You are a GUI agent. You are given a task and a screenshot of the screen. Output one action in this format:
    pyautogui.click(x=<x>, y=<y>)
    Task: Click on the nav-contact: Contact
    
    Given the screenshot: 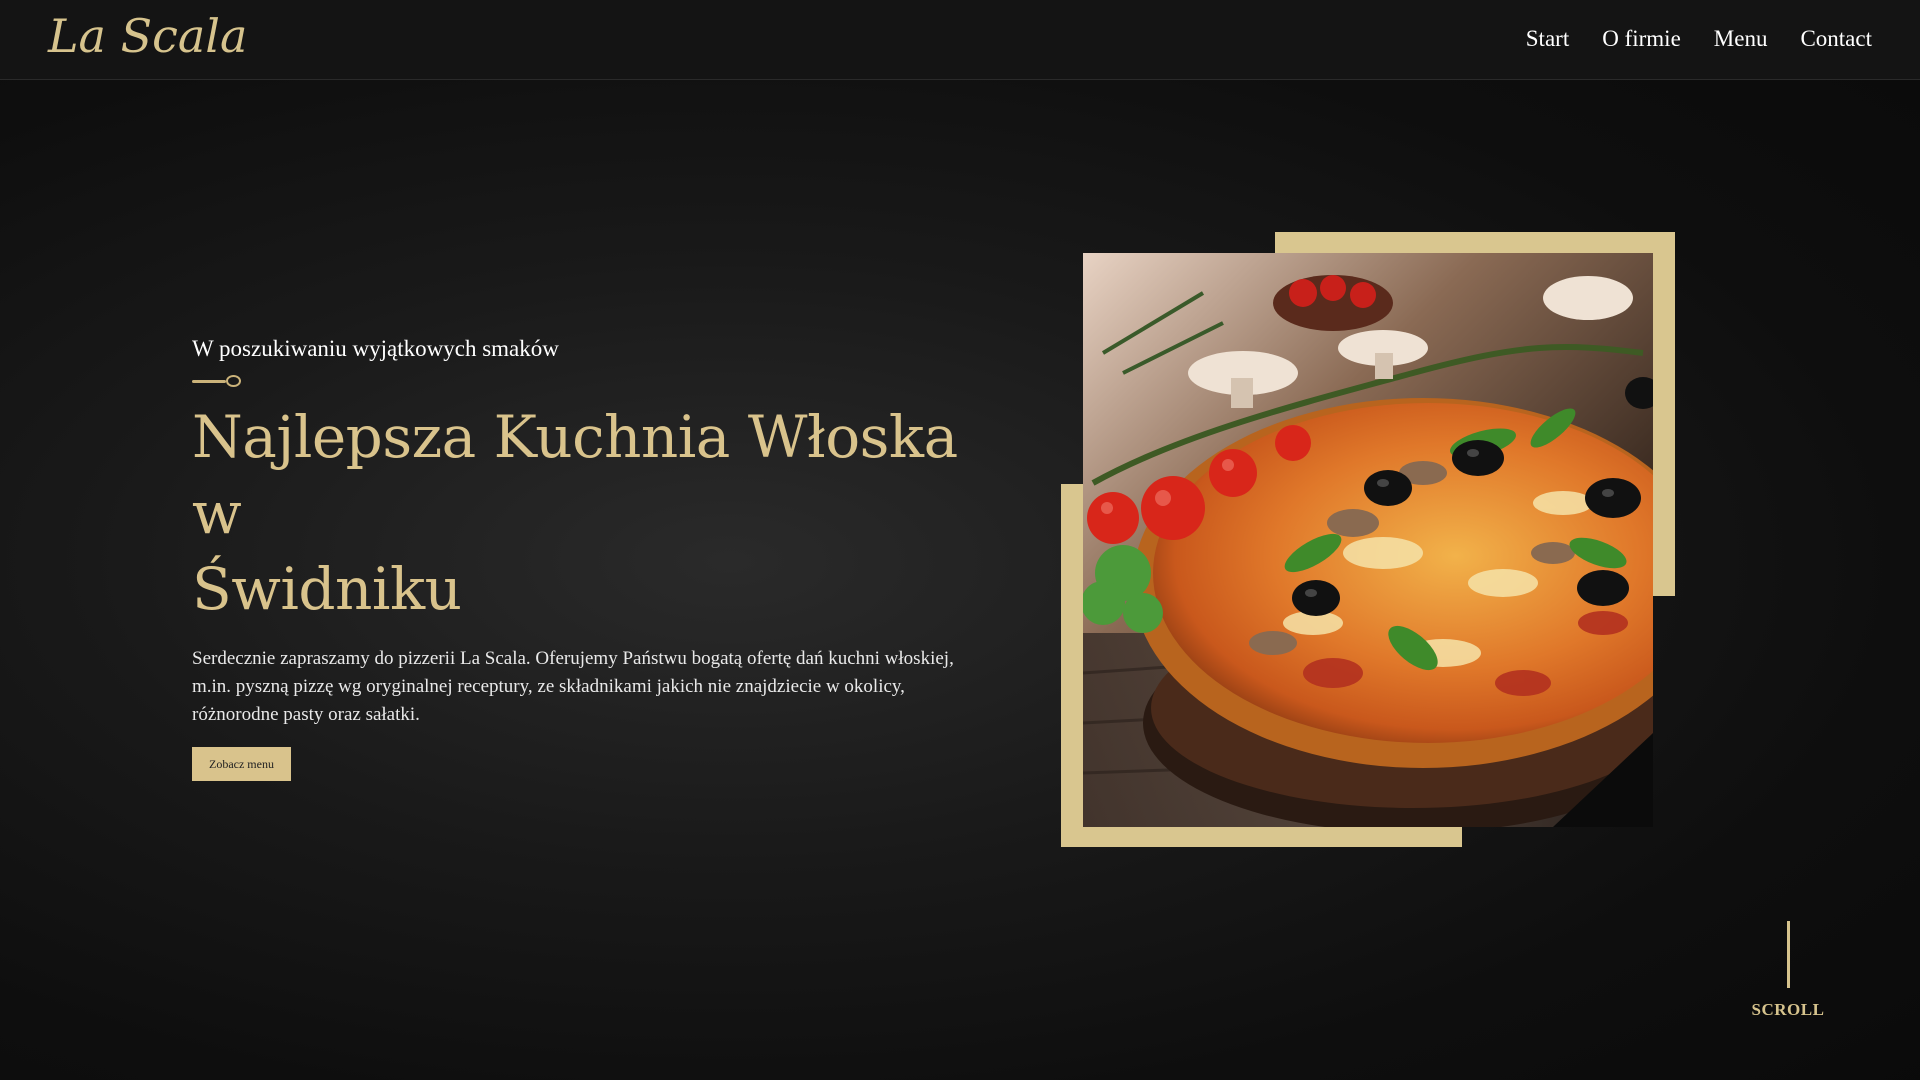 What is the action you would take?
    pyautogui.click(x=1836, y=39)
    